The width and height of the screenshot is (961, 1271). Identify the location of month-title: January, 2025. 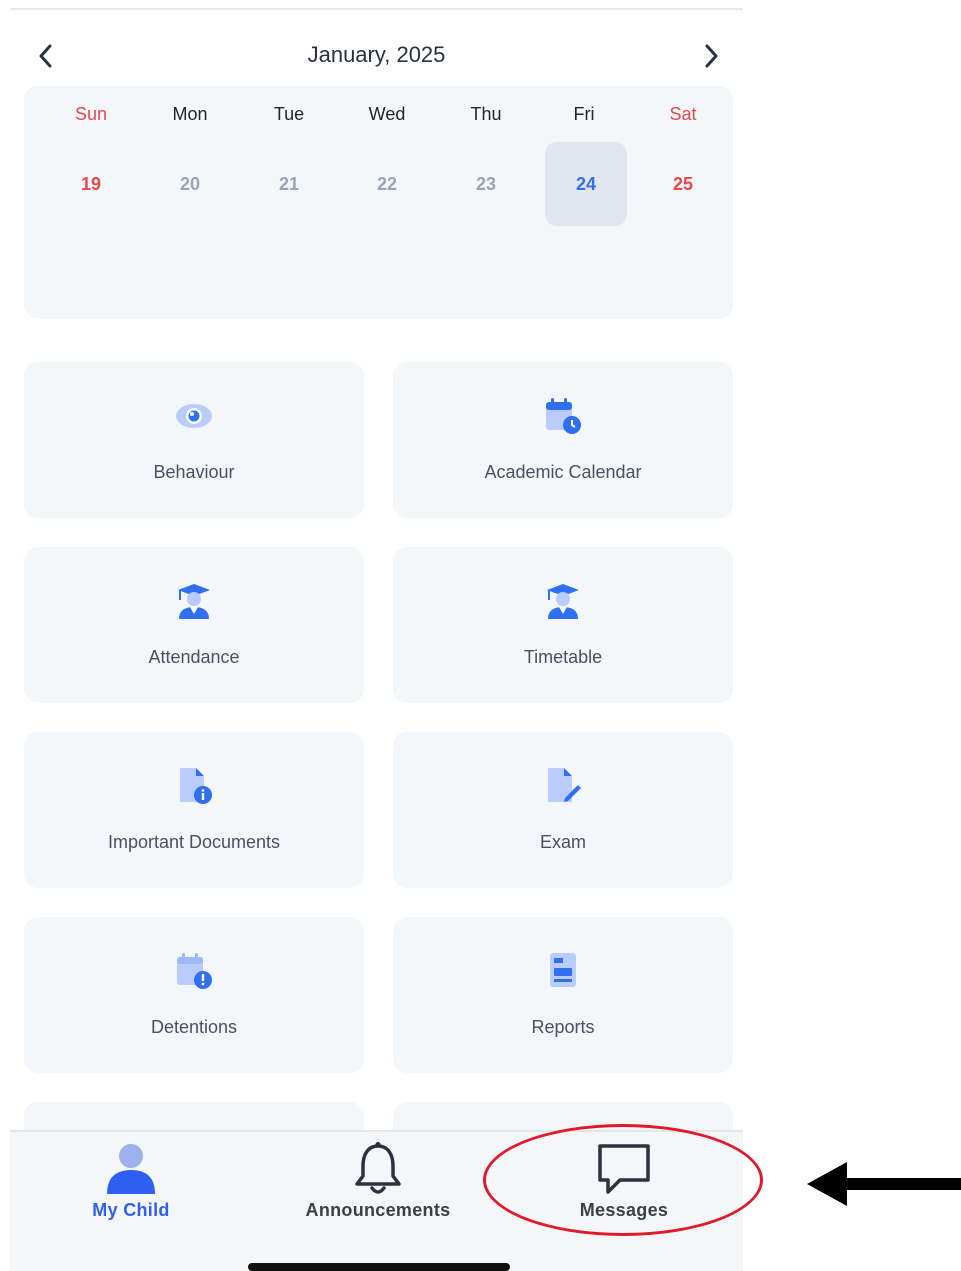
(376, 54).